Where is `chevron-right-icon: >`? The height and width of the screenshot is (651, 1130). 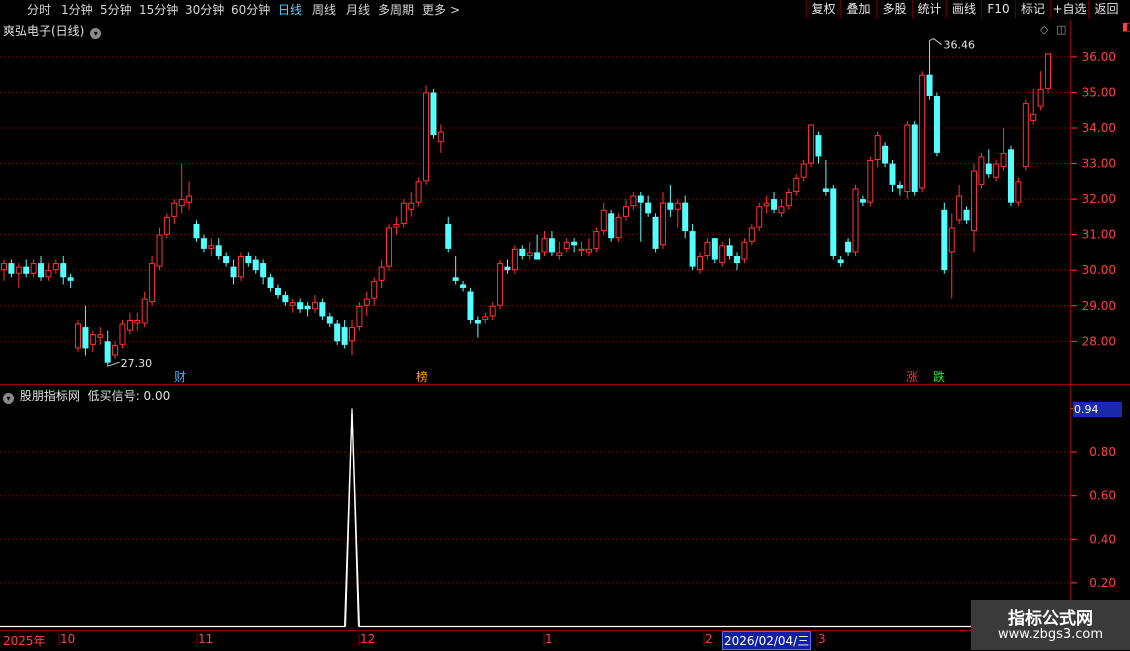
chevron-right-icon: > is located at coordinates (455, 10).